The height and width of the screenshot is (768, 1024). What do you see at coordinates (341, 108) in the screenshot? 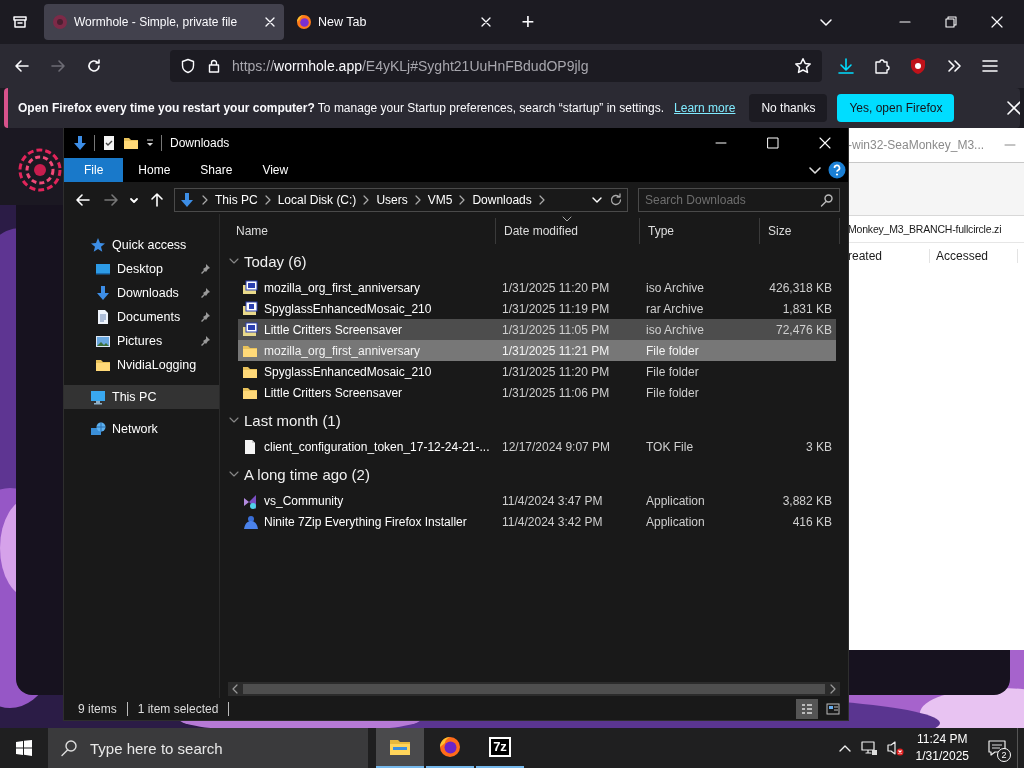
I see `notification-message: Open Firefox every time you restart your computer? To manage your Startup preferences, search “startup” in settings.` at bounding box center [341, 108].